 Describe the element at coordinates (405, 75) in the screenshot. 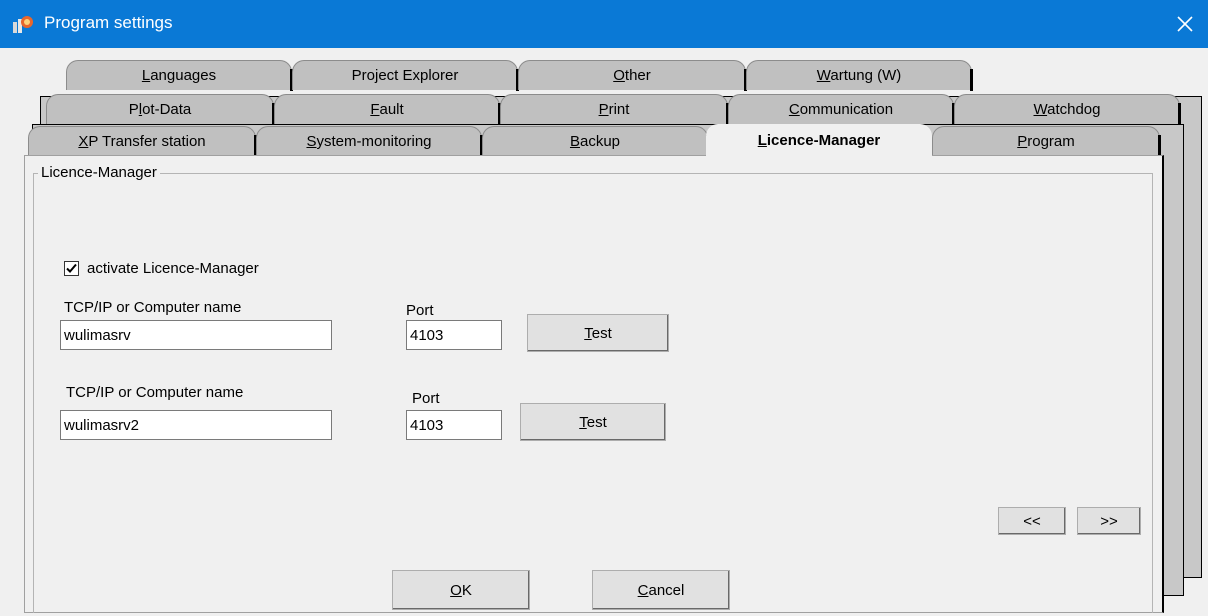

I see `tab-project-explorer: Project Explorer` at that location.